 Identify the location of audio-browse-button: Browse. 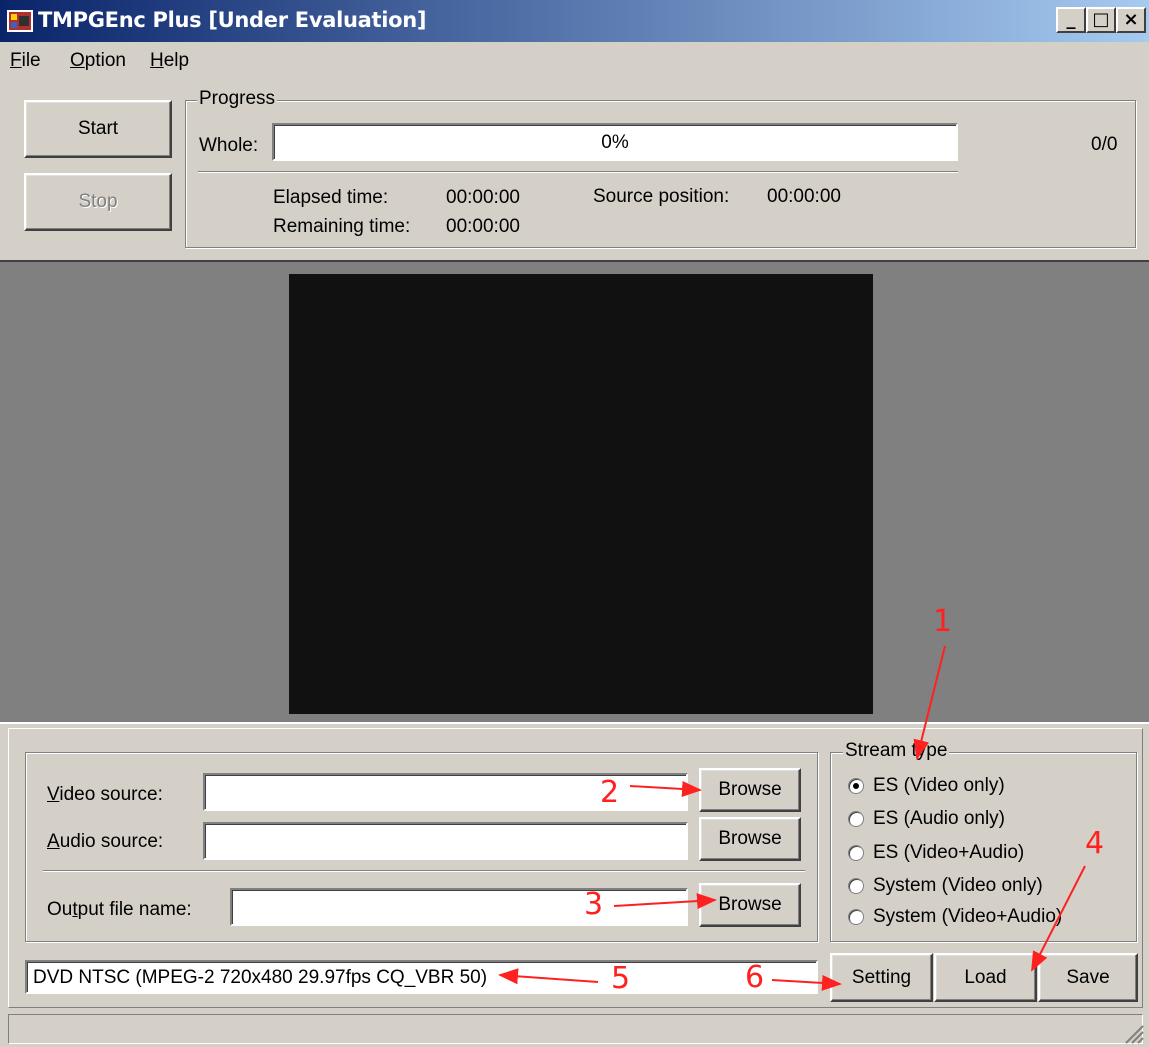
(750, 839).